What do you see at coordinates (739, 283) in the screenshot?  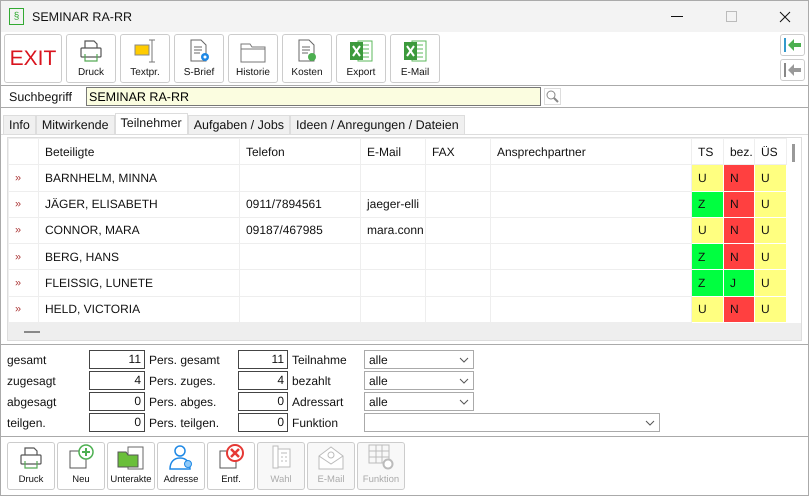 I see `status-cell: J` at bounding box center [739, 283].